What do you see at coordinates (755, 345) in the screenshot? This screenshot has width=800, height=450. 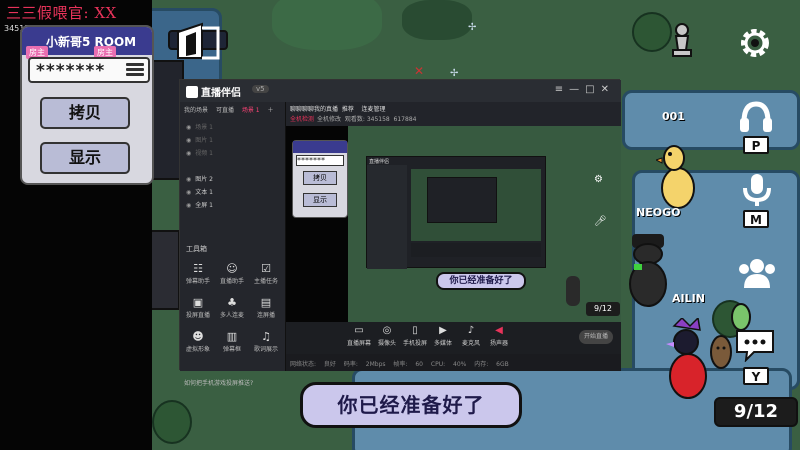 I see `chat-bubble-icon` at bounding box center [755, 345].